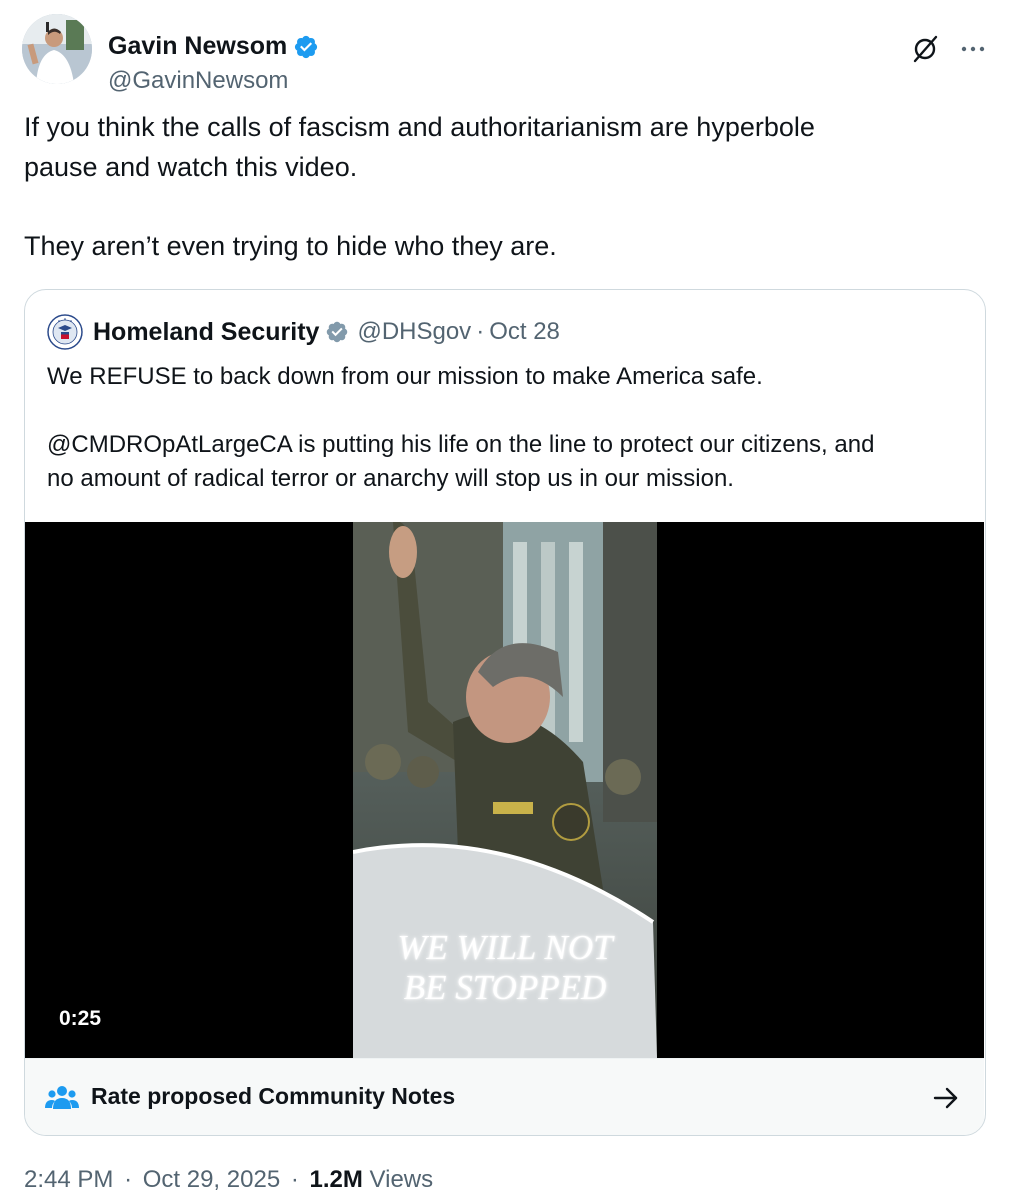  I want to click on views-count: 1.2M, so click(336, 1179).